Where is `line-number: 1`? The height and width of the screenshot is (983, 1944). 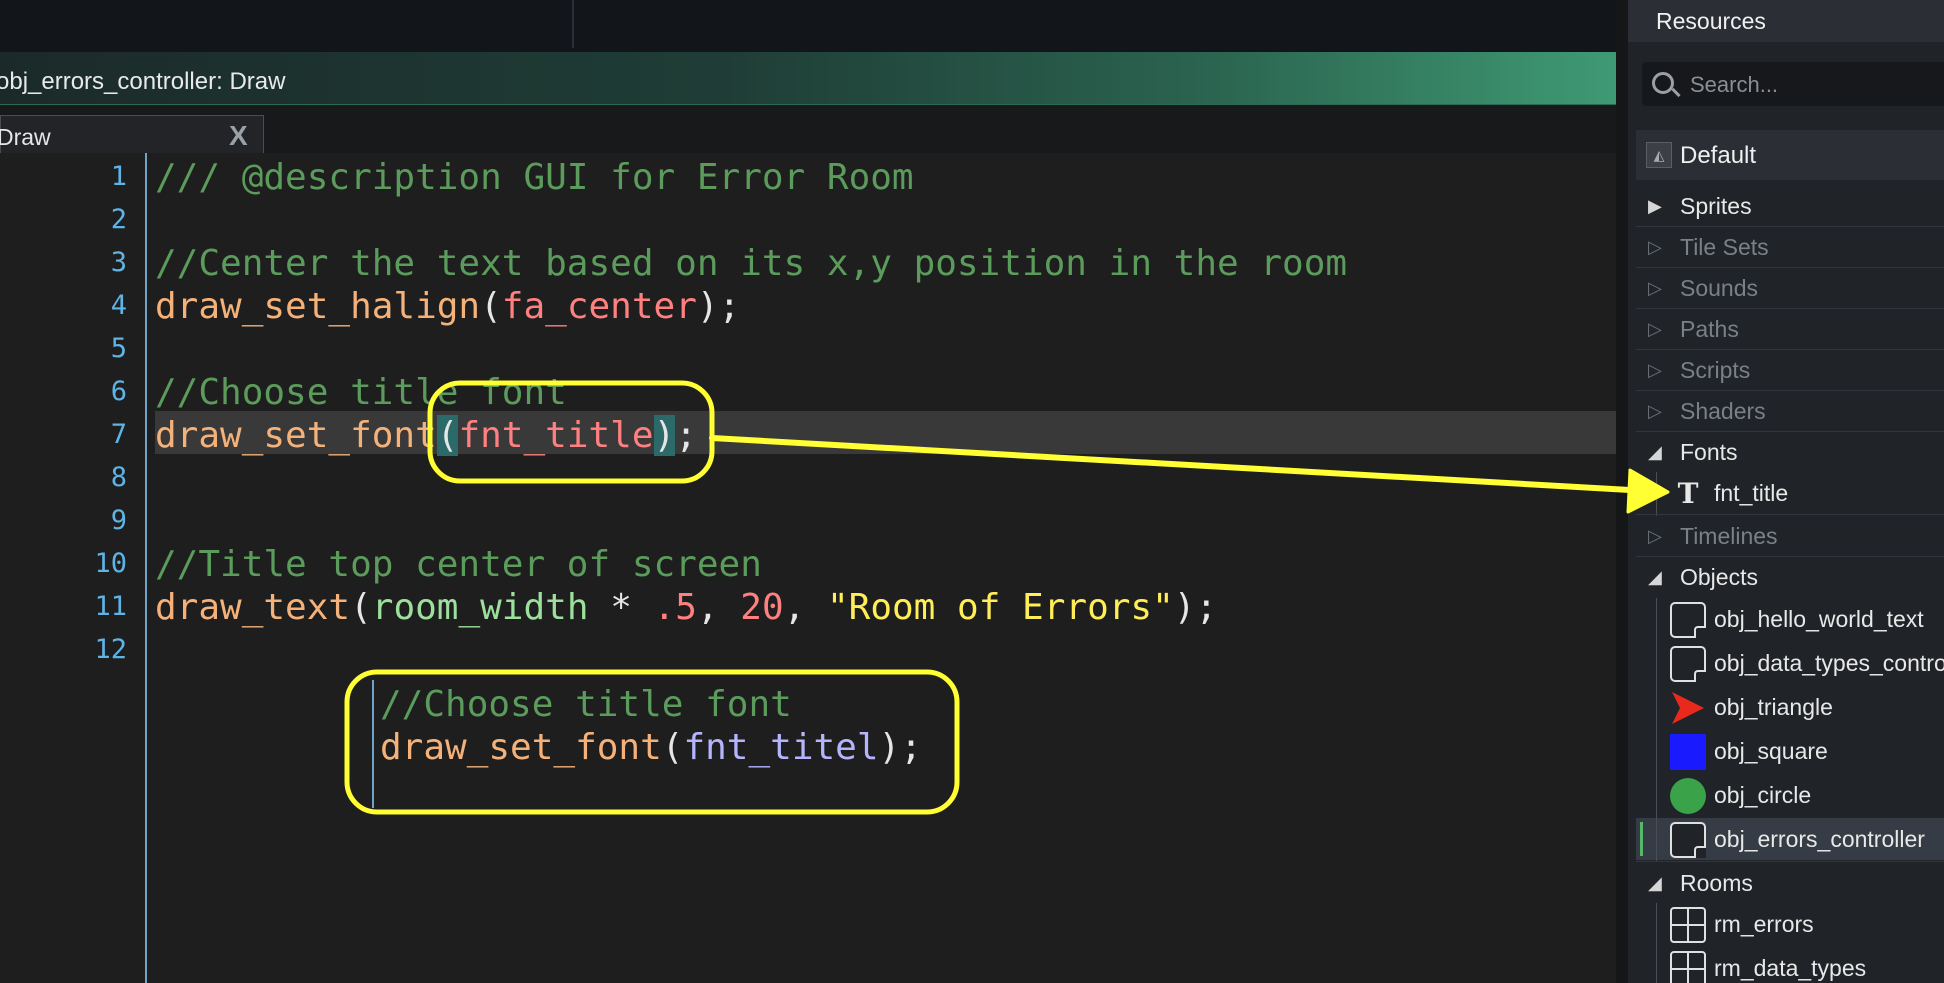
line-number: 1 is located at coordinates (118, 176).